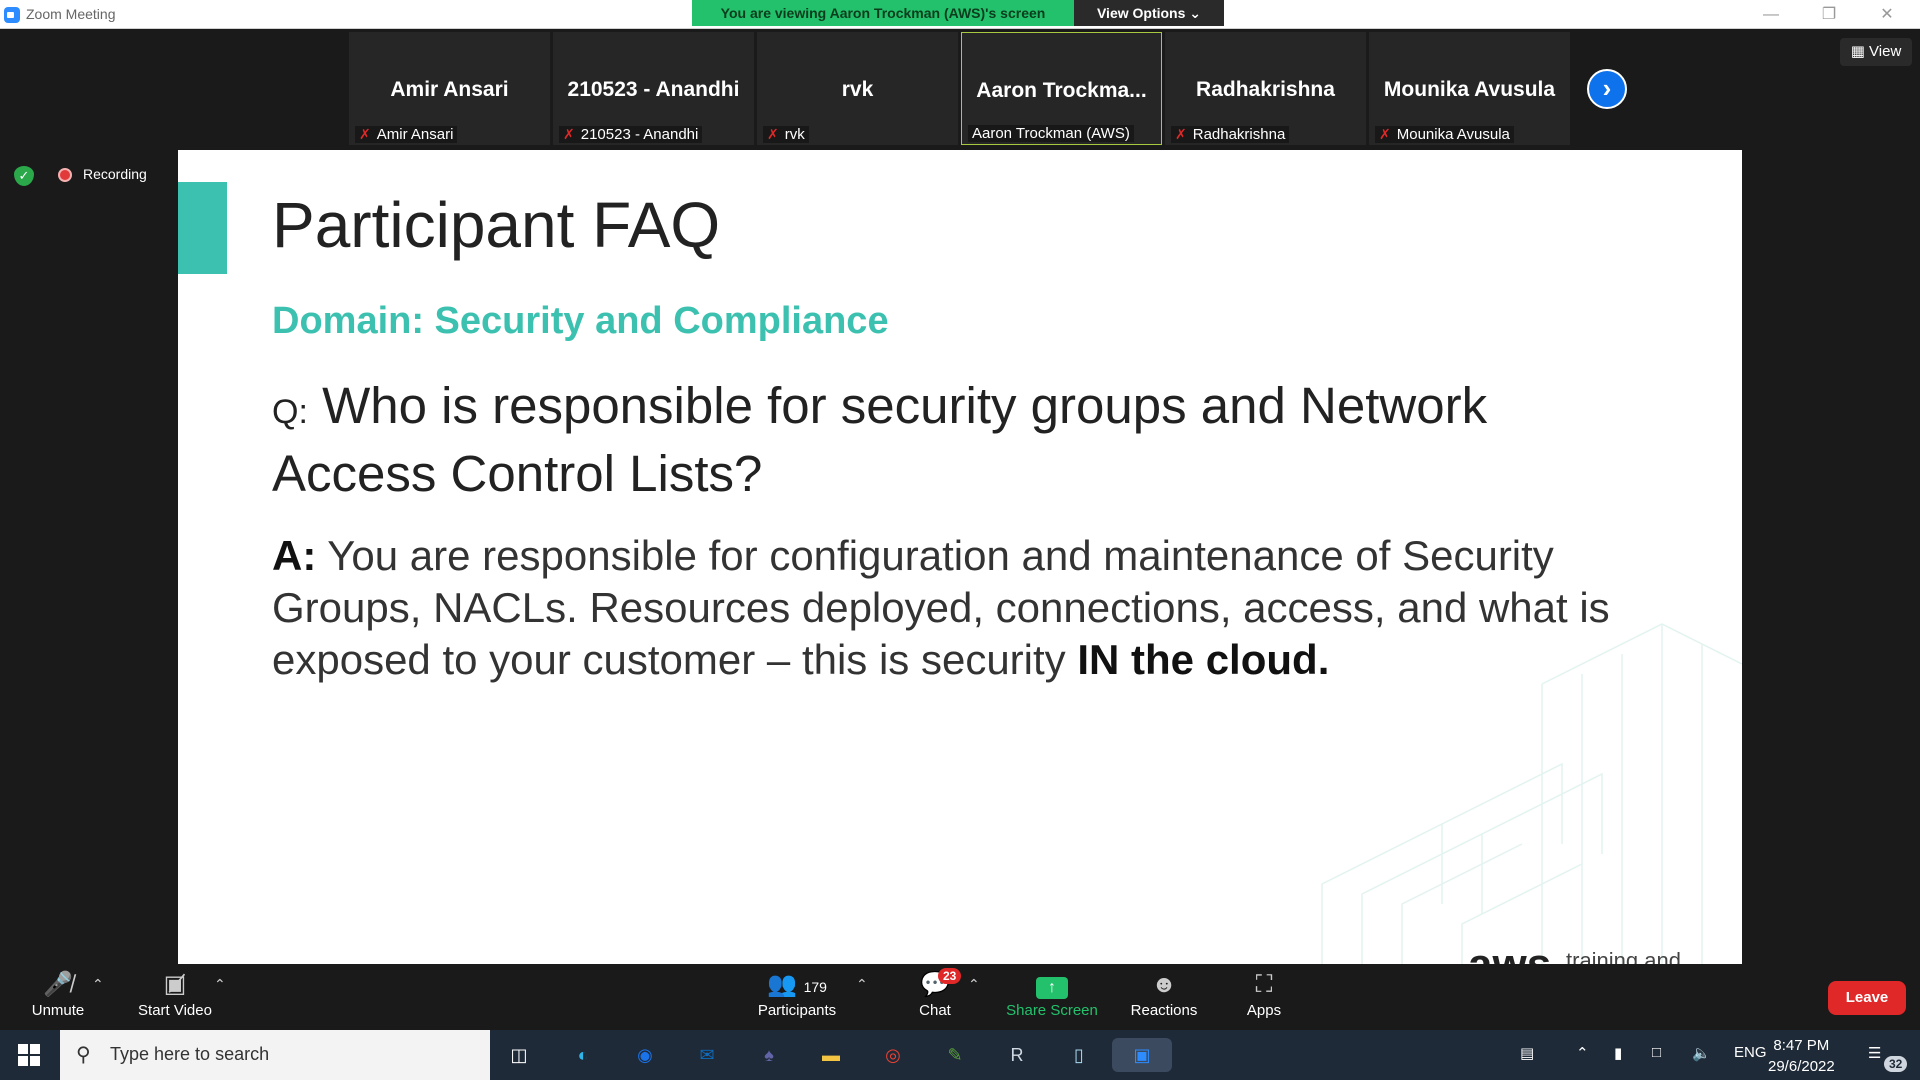 The width and height of the screenshot is (1920, 1080). I want to click on file-explorer-icon: ▬, so click(831, 1055).